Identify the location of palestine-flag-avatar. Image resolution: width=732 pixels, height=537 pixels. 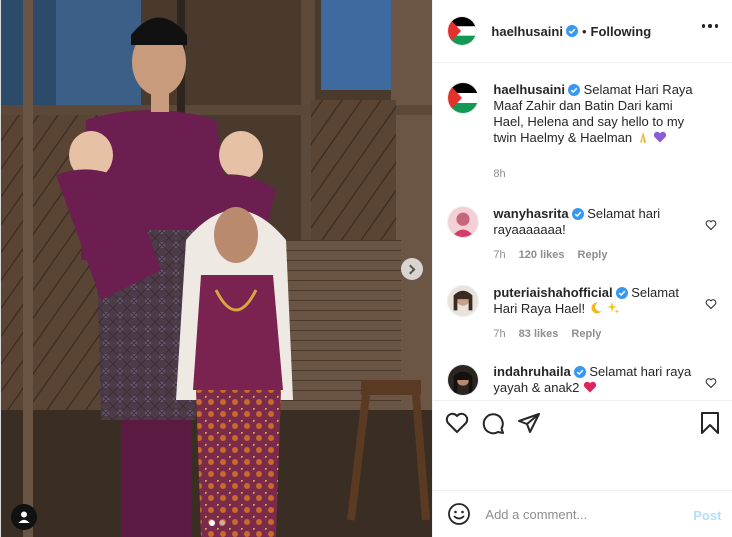
(462, 31).